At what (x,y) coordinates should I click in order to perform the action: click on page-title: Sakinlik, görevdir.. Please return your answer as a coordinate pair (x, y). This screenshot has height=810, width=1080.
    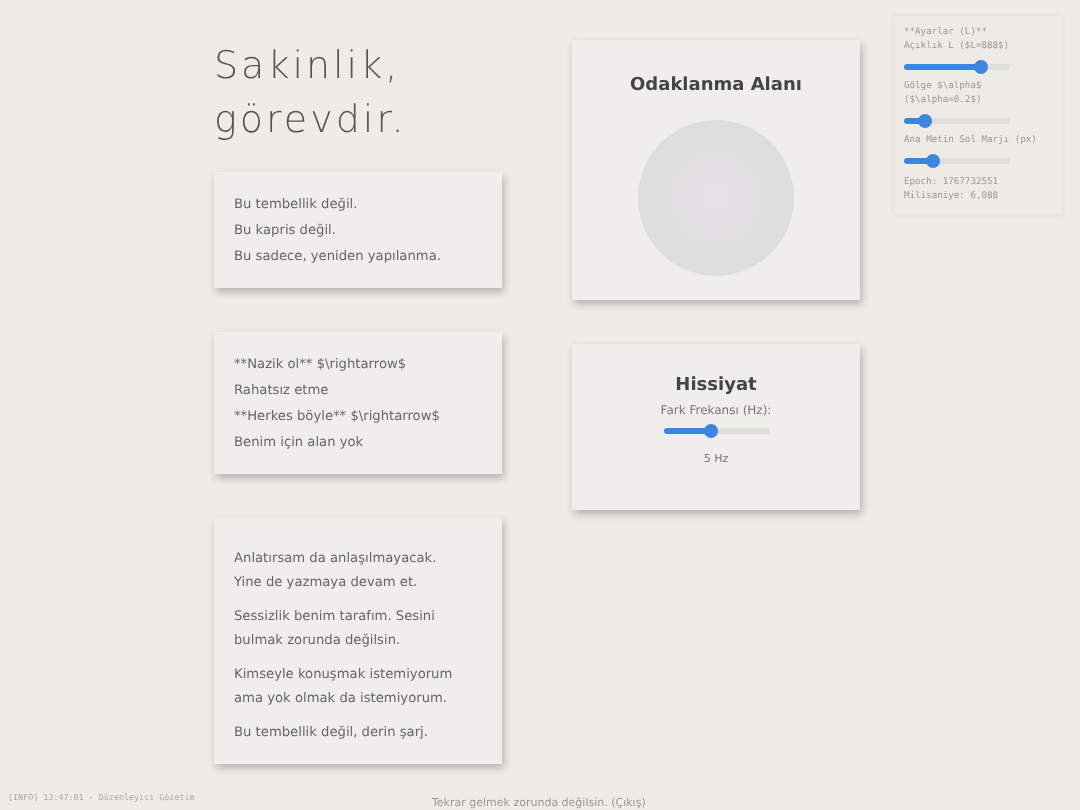
    Looking at the image, I should click on (311, 94).